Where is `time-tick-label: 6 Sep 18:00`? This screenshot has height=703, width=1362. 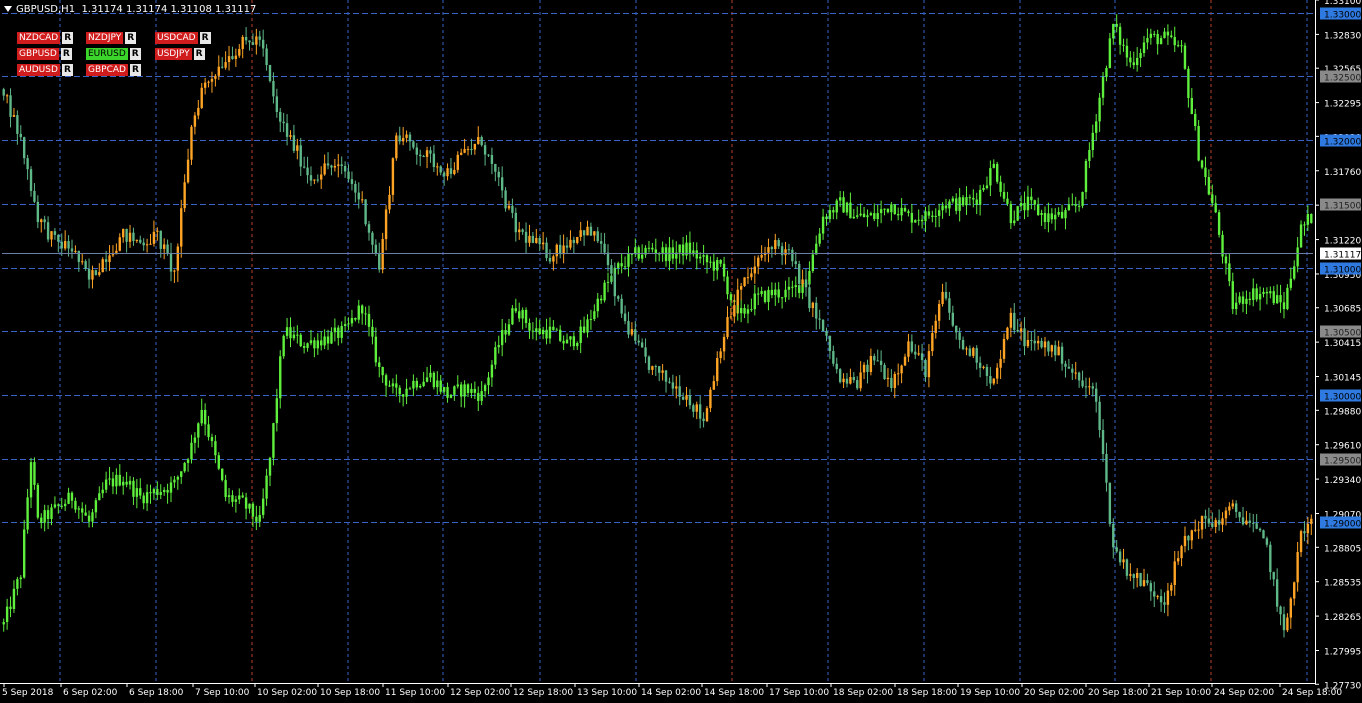 time-tick-label: 6 Sep 18:00 is located at coordinates (156, 693).